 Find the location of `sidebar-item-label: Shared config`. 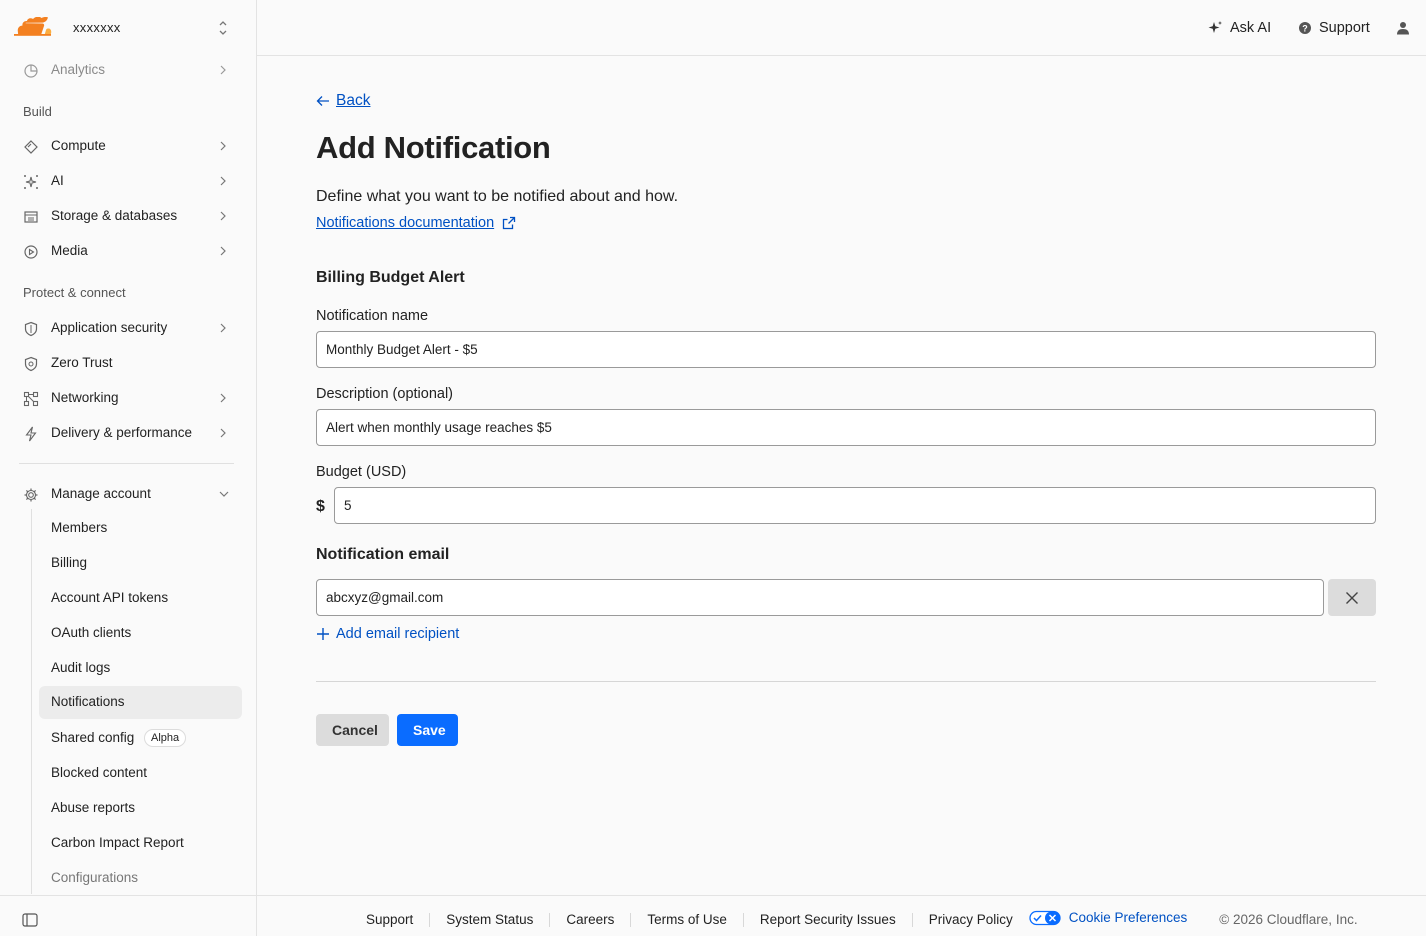

sidebar-item-label: Shared config is located at coordinates (93, 737).